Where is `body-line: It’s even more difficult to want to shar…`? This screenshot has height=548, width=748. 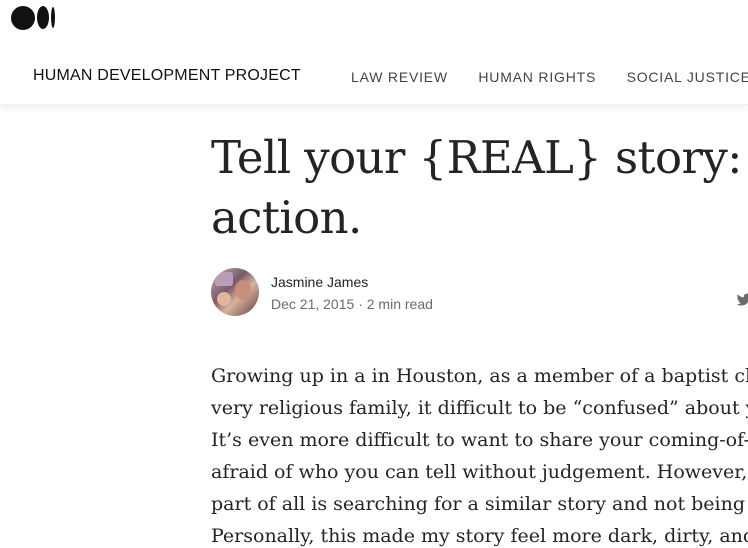 body-line: It’s even more difficult to want to shar… is located at coordinates (479, 440).